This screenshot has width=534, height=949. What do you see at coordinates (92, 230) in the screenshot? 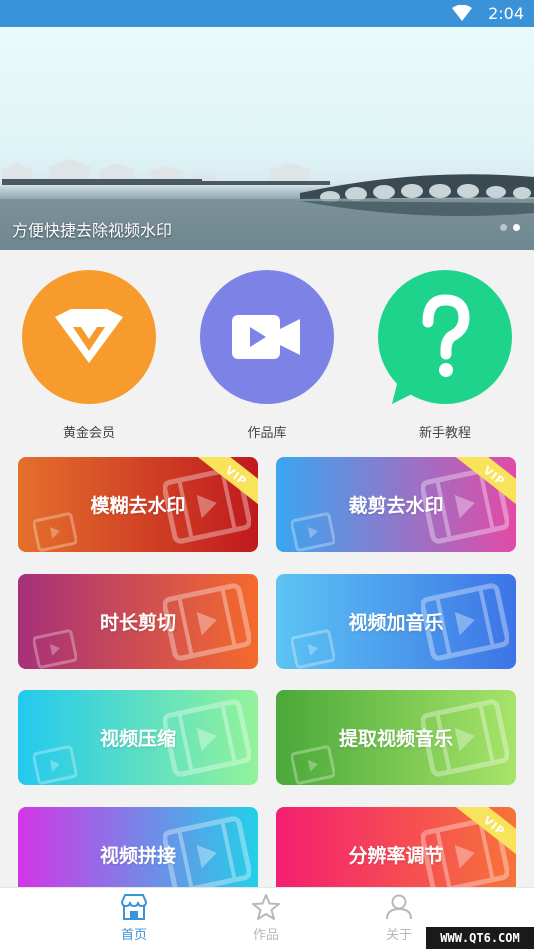
I see `banner-caption: 方便快捷去除视频水印` at bounding box center [92, 230].